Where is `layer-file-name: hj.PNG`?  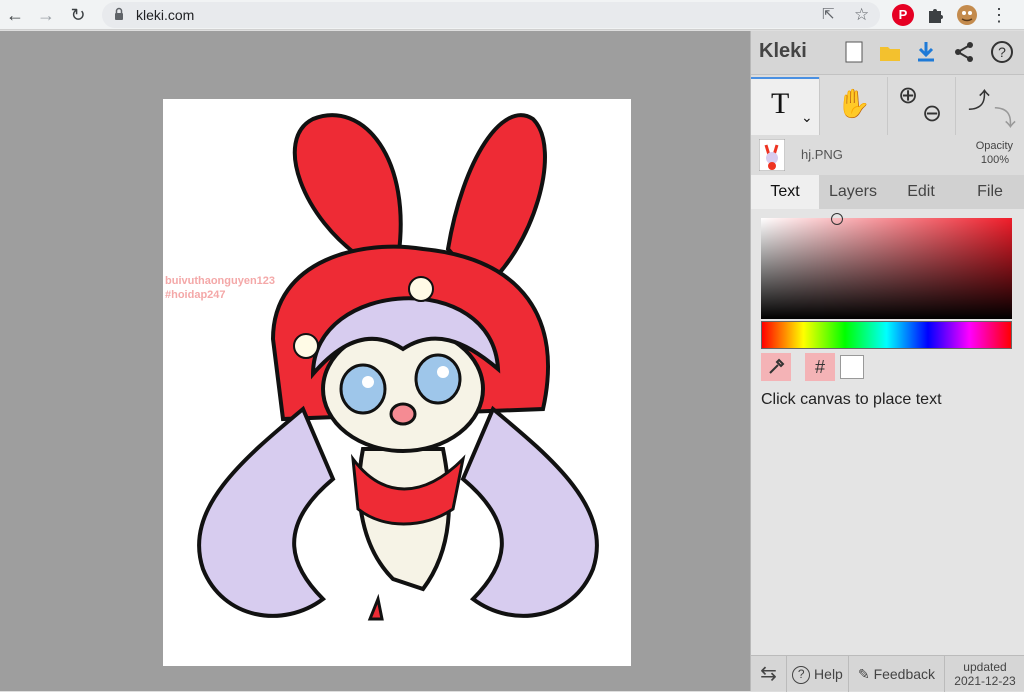
layer-file-name: hj.PNG is located at coordinates (822, 154).